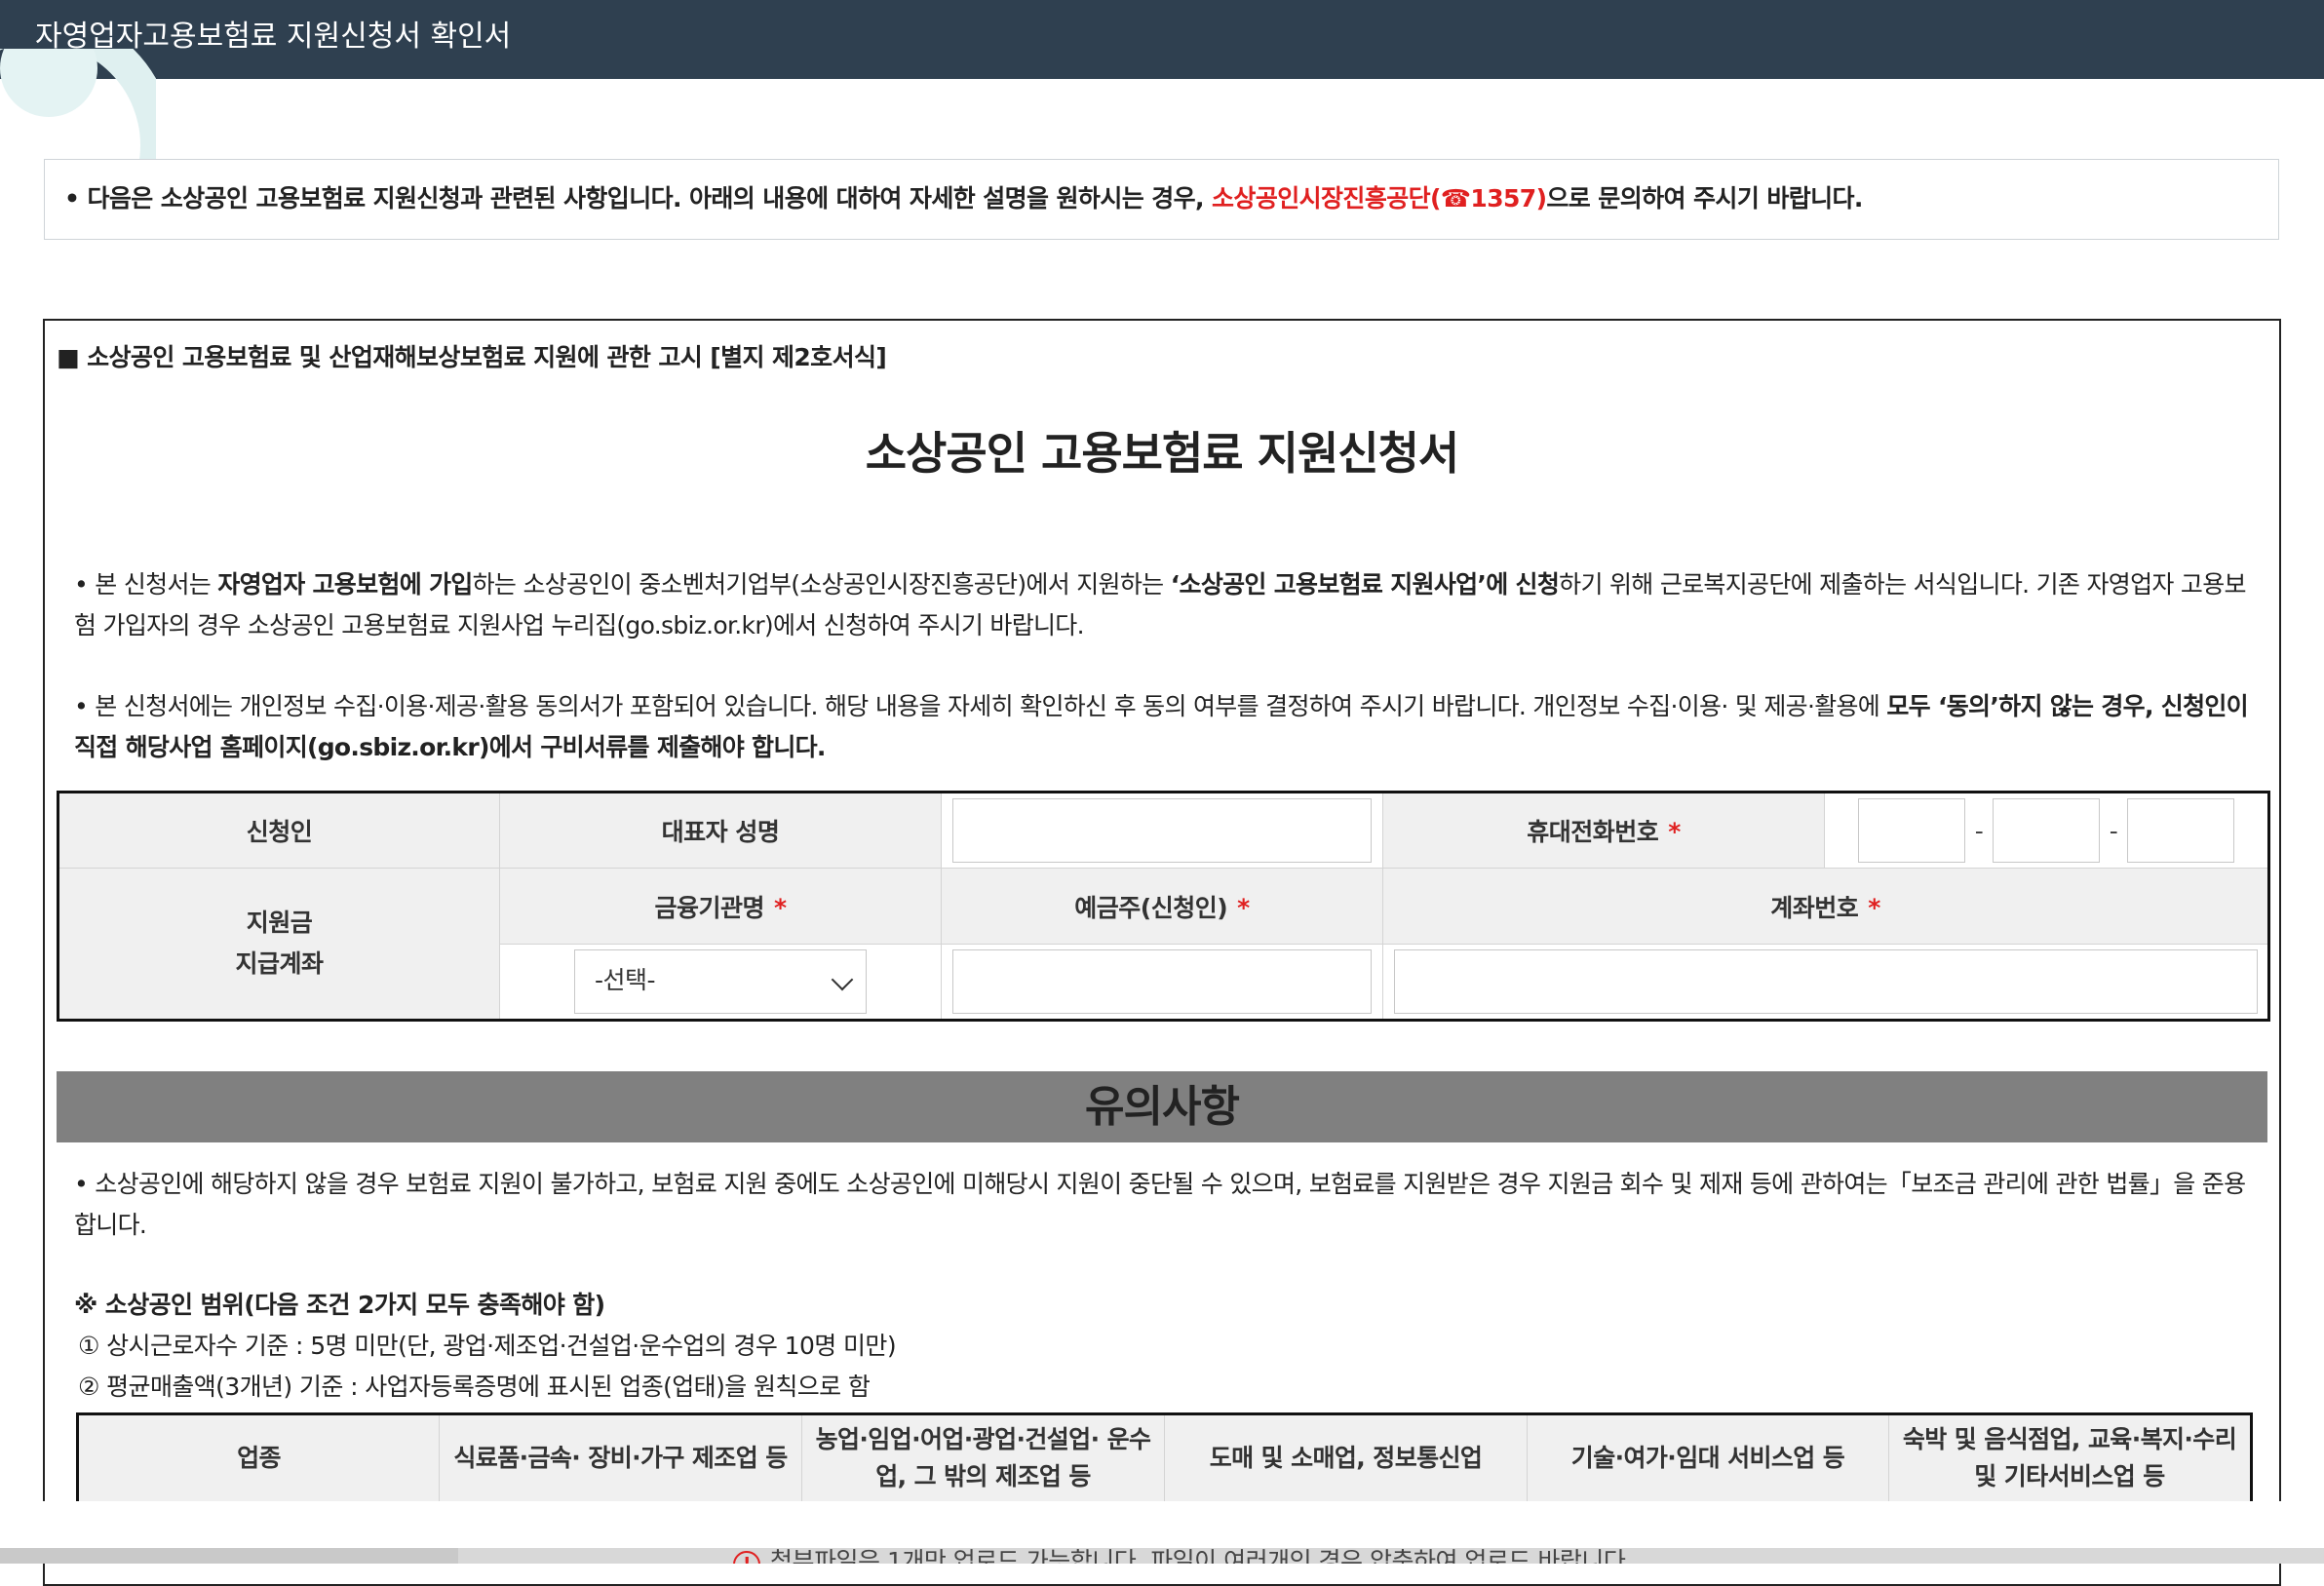  What do you see at coordinates (1162, 981) in the screenshot?
I see `holder-input` at bounding box center [1162, 981].